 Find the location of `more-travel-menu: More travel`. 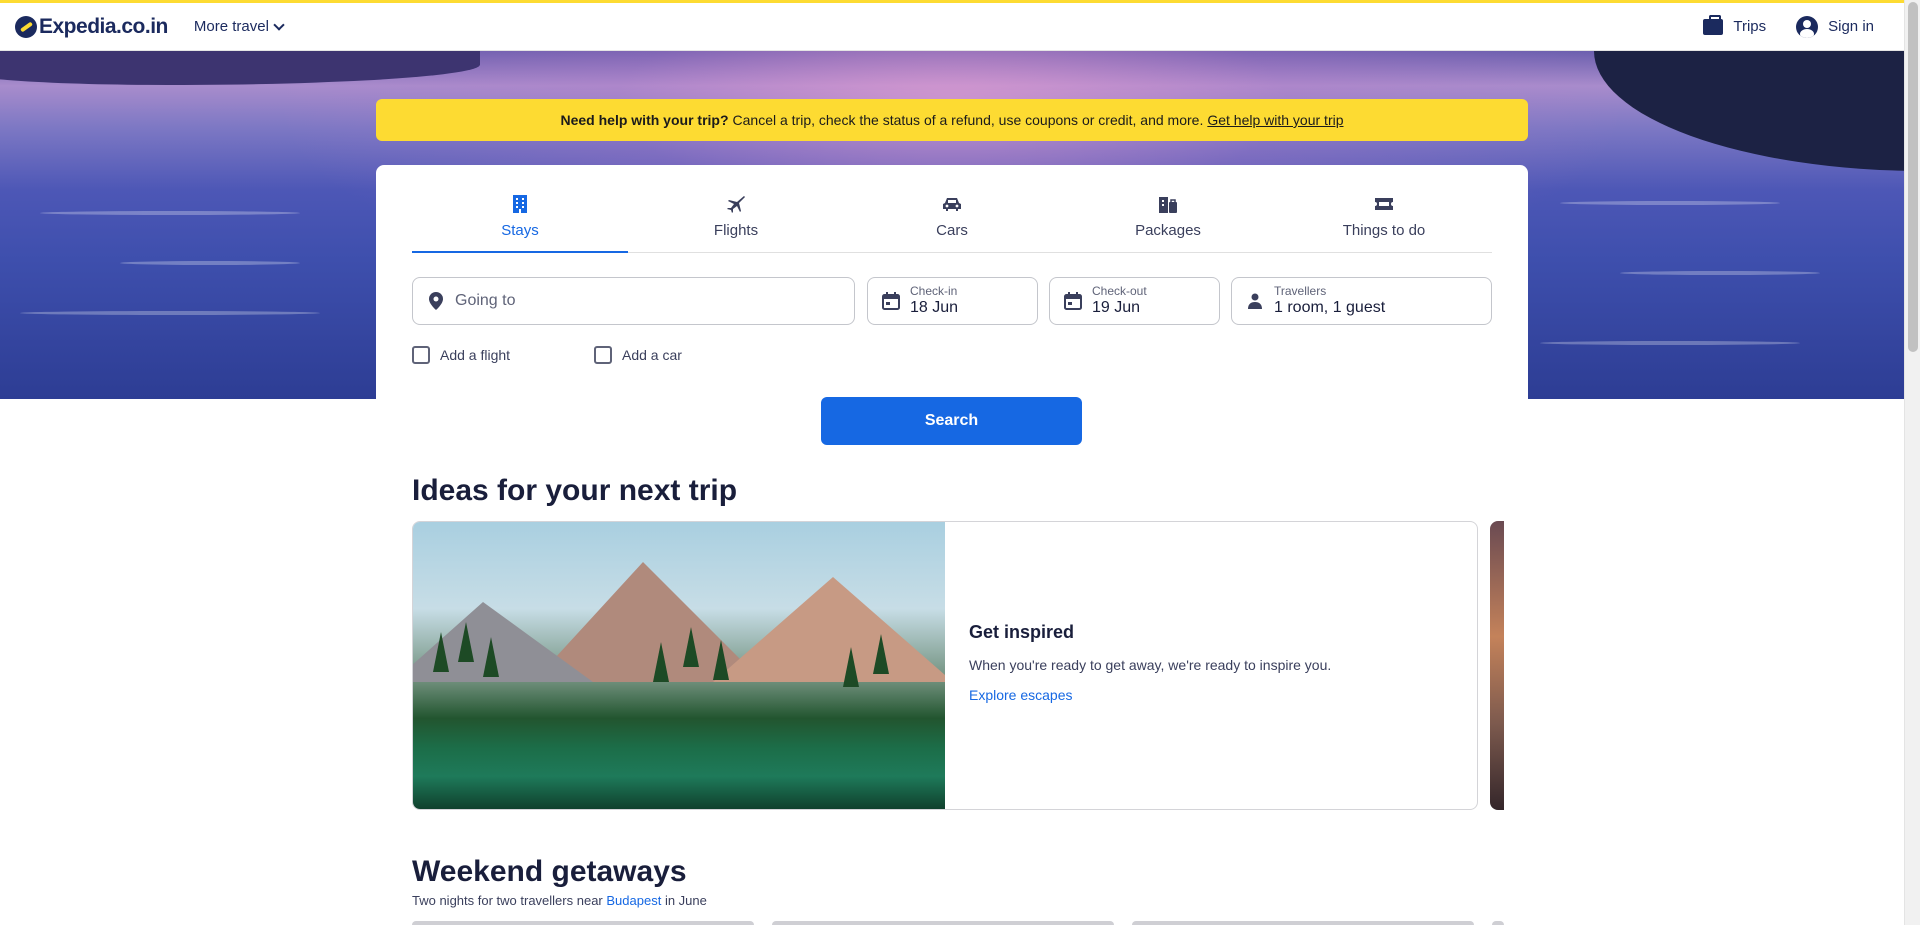

more-travel-menu: More travel is located at coordinates (239, 26).